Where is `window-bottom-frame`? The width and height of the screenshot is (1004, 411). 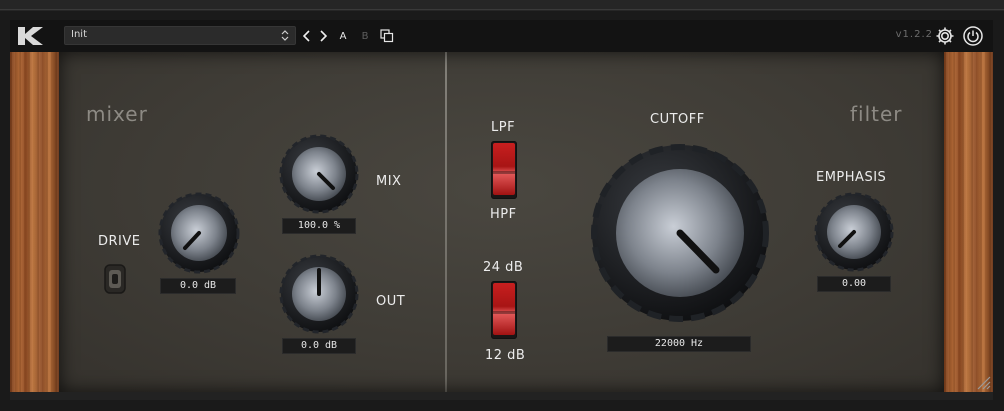
window-bottom-frame is located at coordinates (501, 396).